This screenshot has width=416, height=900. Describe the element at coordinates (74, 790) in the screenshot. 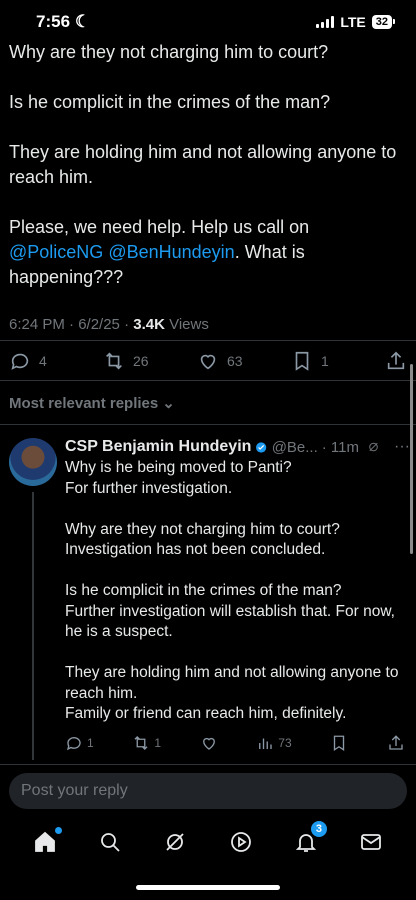

I see `reply-input-placeholder: Post your reply` at that location.